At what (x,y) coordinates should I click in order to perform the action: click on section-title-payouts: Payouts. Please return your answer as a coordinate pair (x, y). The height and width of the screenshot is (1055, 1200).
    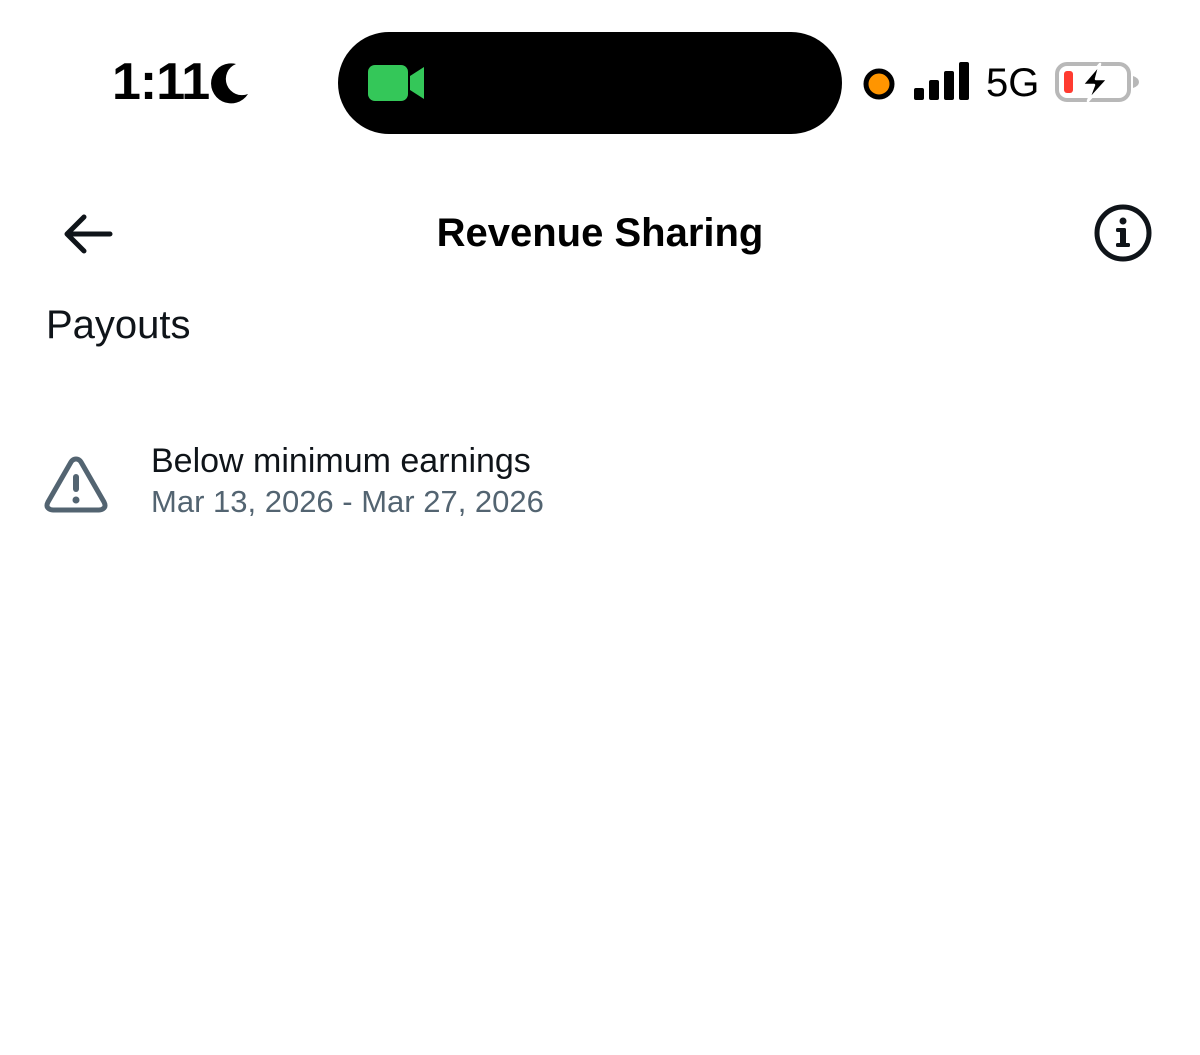
    Looking at the image, I should click on (118, 325).